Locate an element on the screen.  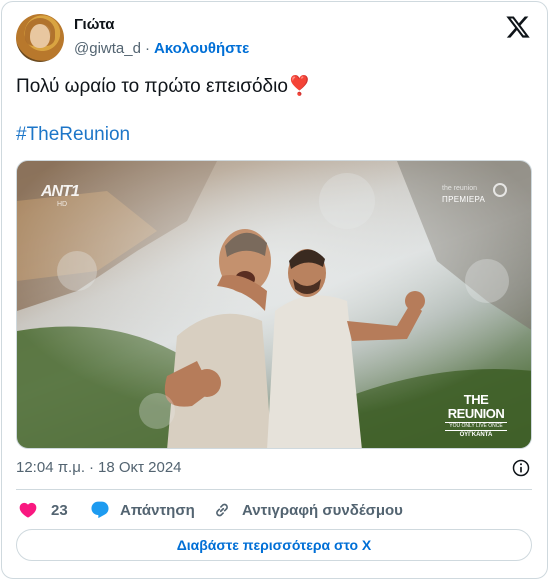
reply-label: Απάντηση is located at coordinates (157, 510).